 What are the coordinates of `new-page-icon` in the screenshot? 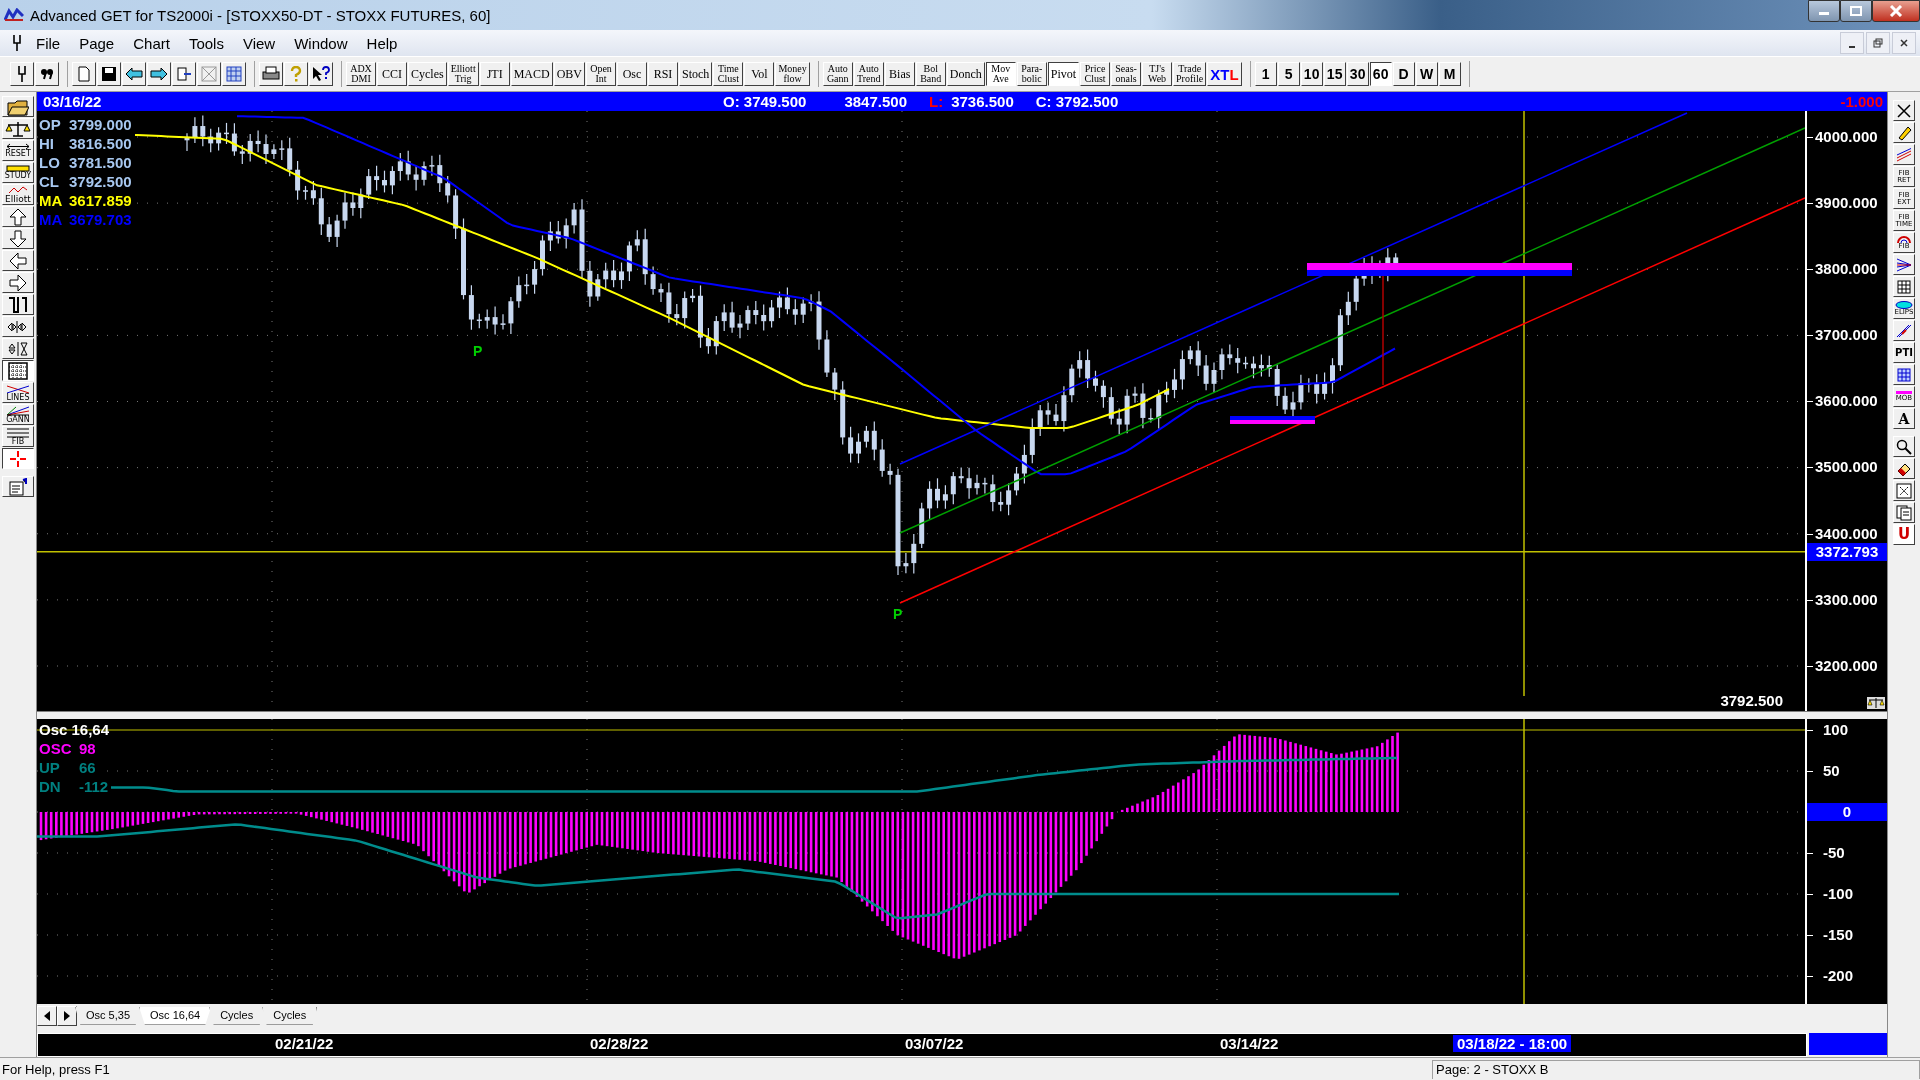 It's located at (84, 74).